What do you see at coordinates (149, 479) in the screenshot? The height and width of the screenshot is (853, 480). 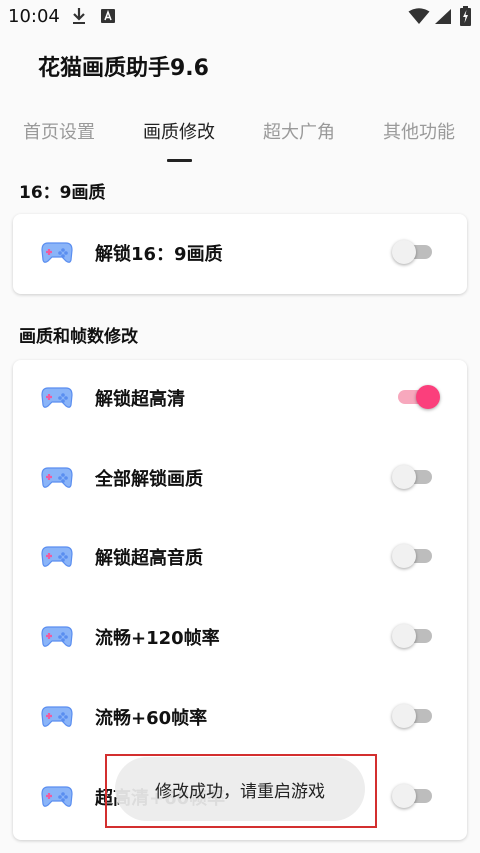 I see `setting-label: 全部解锁画质` at bounding box center [149, 479].